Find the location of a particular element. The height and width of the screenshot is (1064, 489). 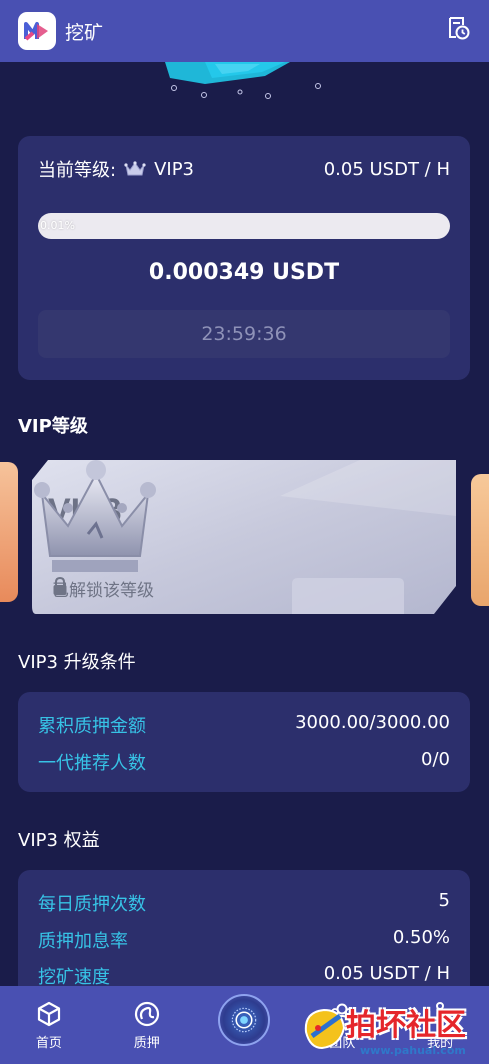

conditions-title: VIP3 升级条件 is located at coordinates (77, 662).